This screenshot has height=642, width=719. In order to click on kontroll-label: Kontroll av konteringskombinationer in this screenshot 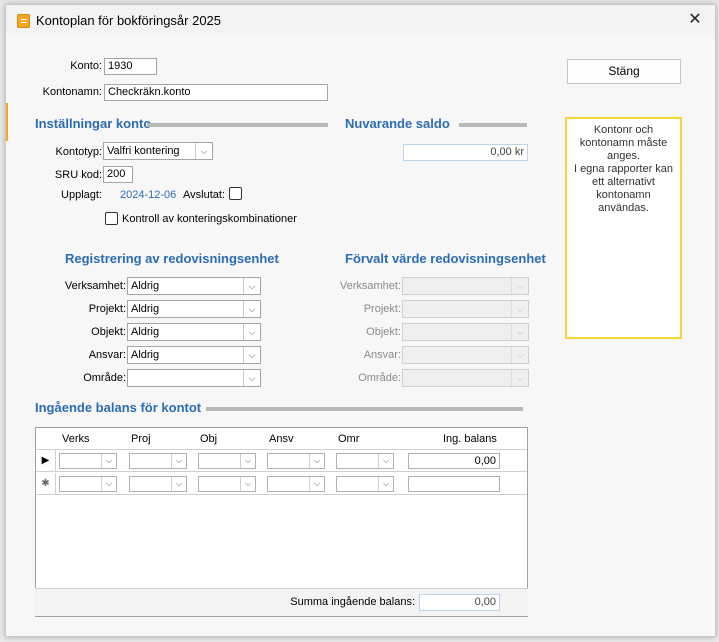, I will do `click(209, 219)`.